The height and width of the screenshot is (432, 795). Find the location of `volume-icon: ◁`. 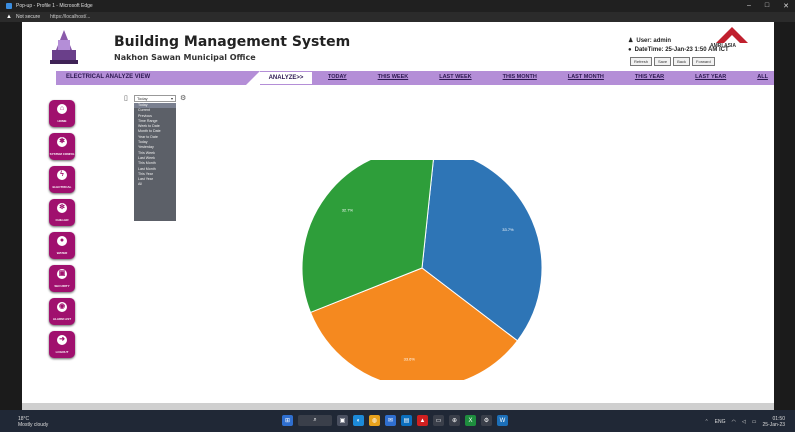

volume-icon: ◁ is located at coordinates (744, 422).